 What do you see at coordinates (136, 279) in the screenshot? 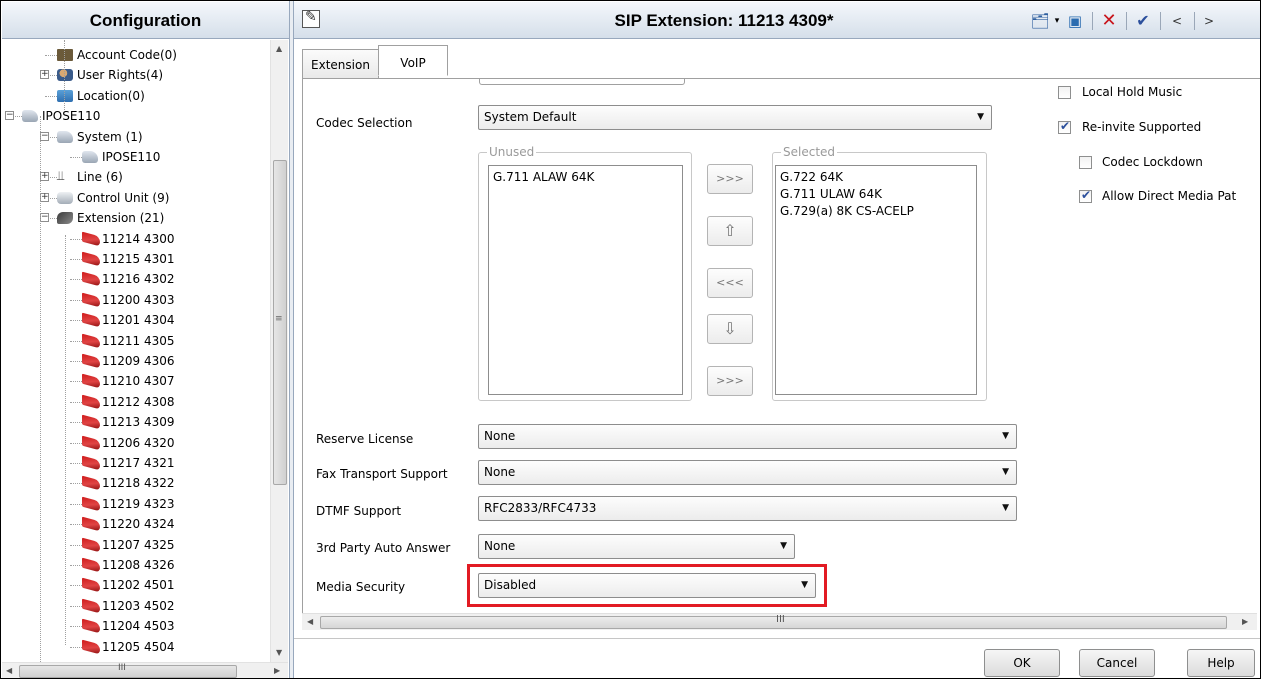
I see `tree-item: 11216 4302` at bounding box center [136, 279].